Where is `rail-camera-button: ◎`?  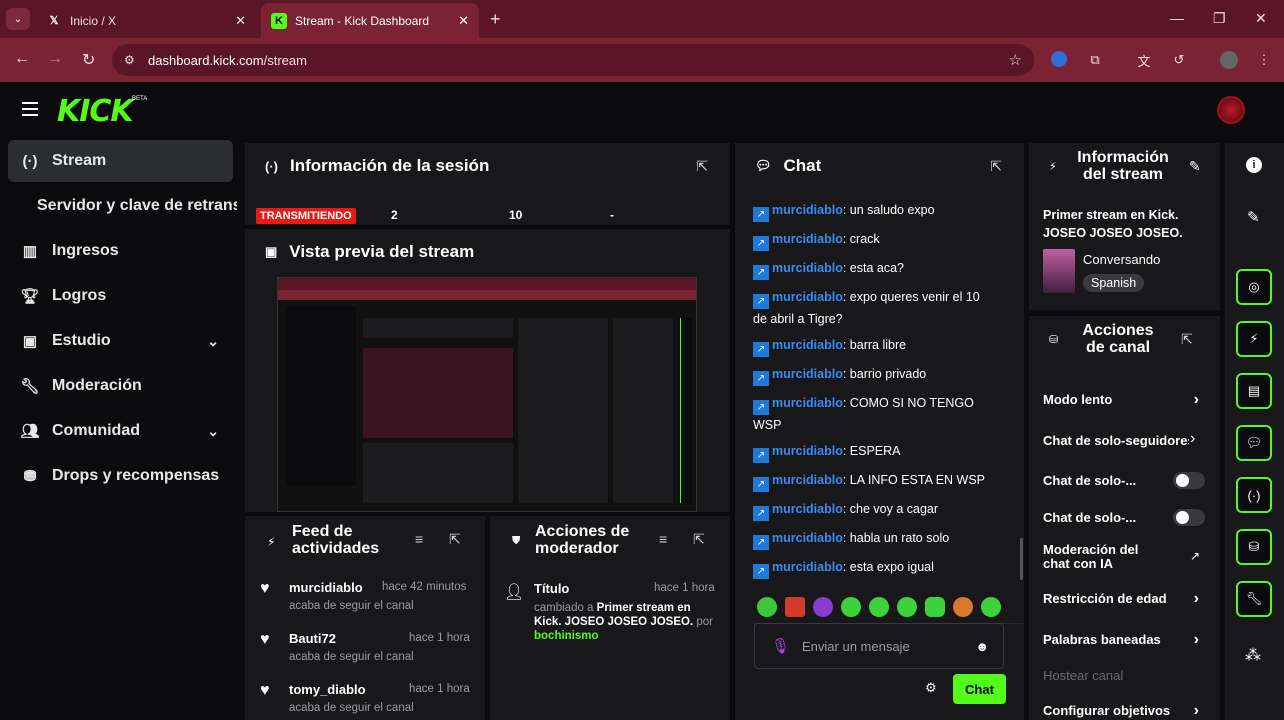 rail-camera-button: ◎ is located at coordinates (1254, 287).